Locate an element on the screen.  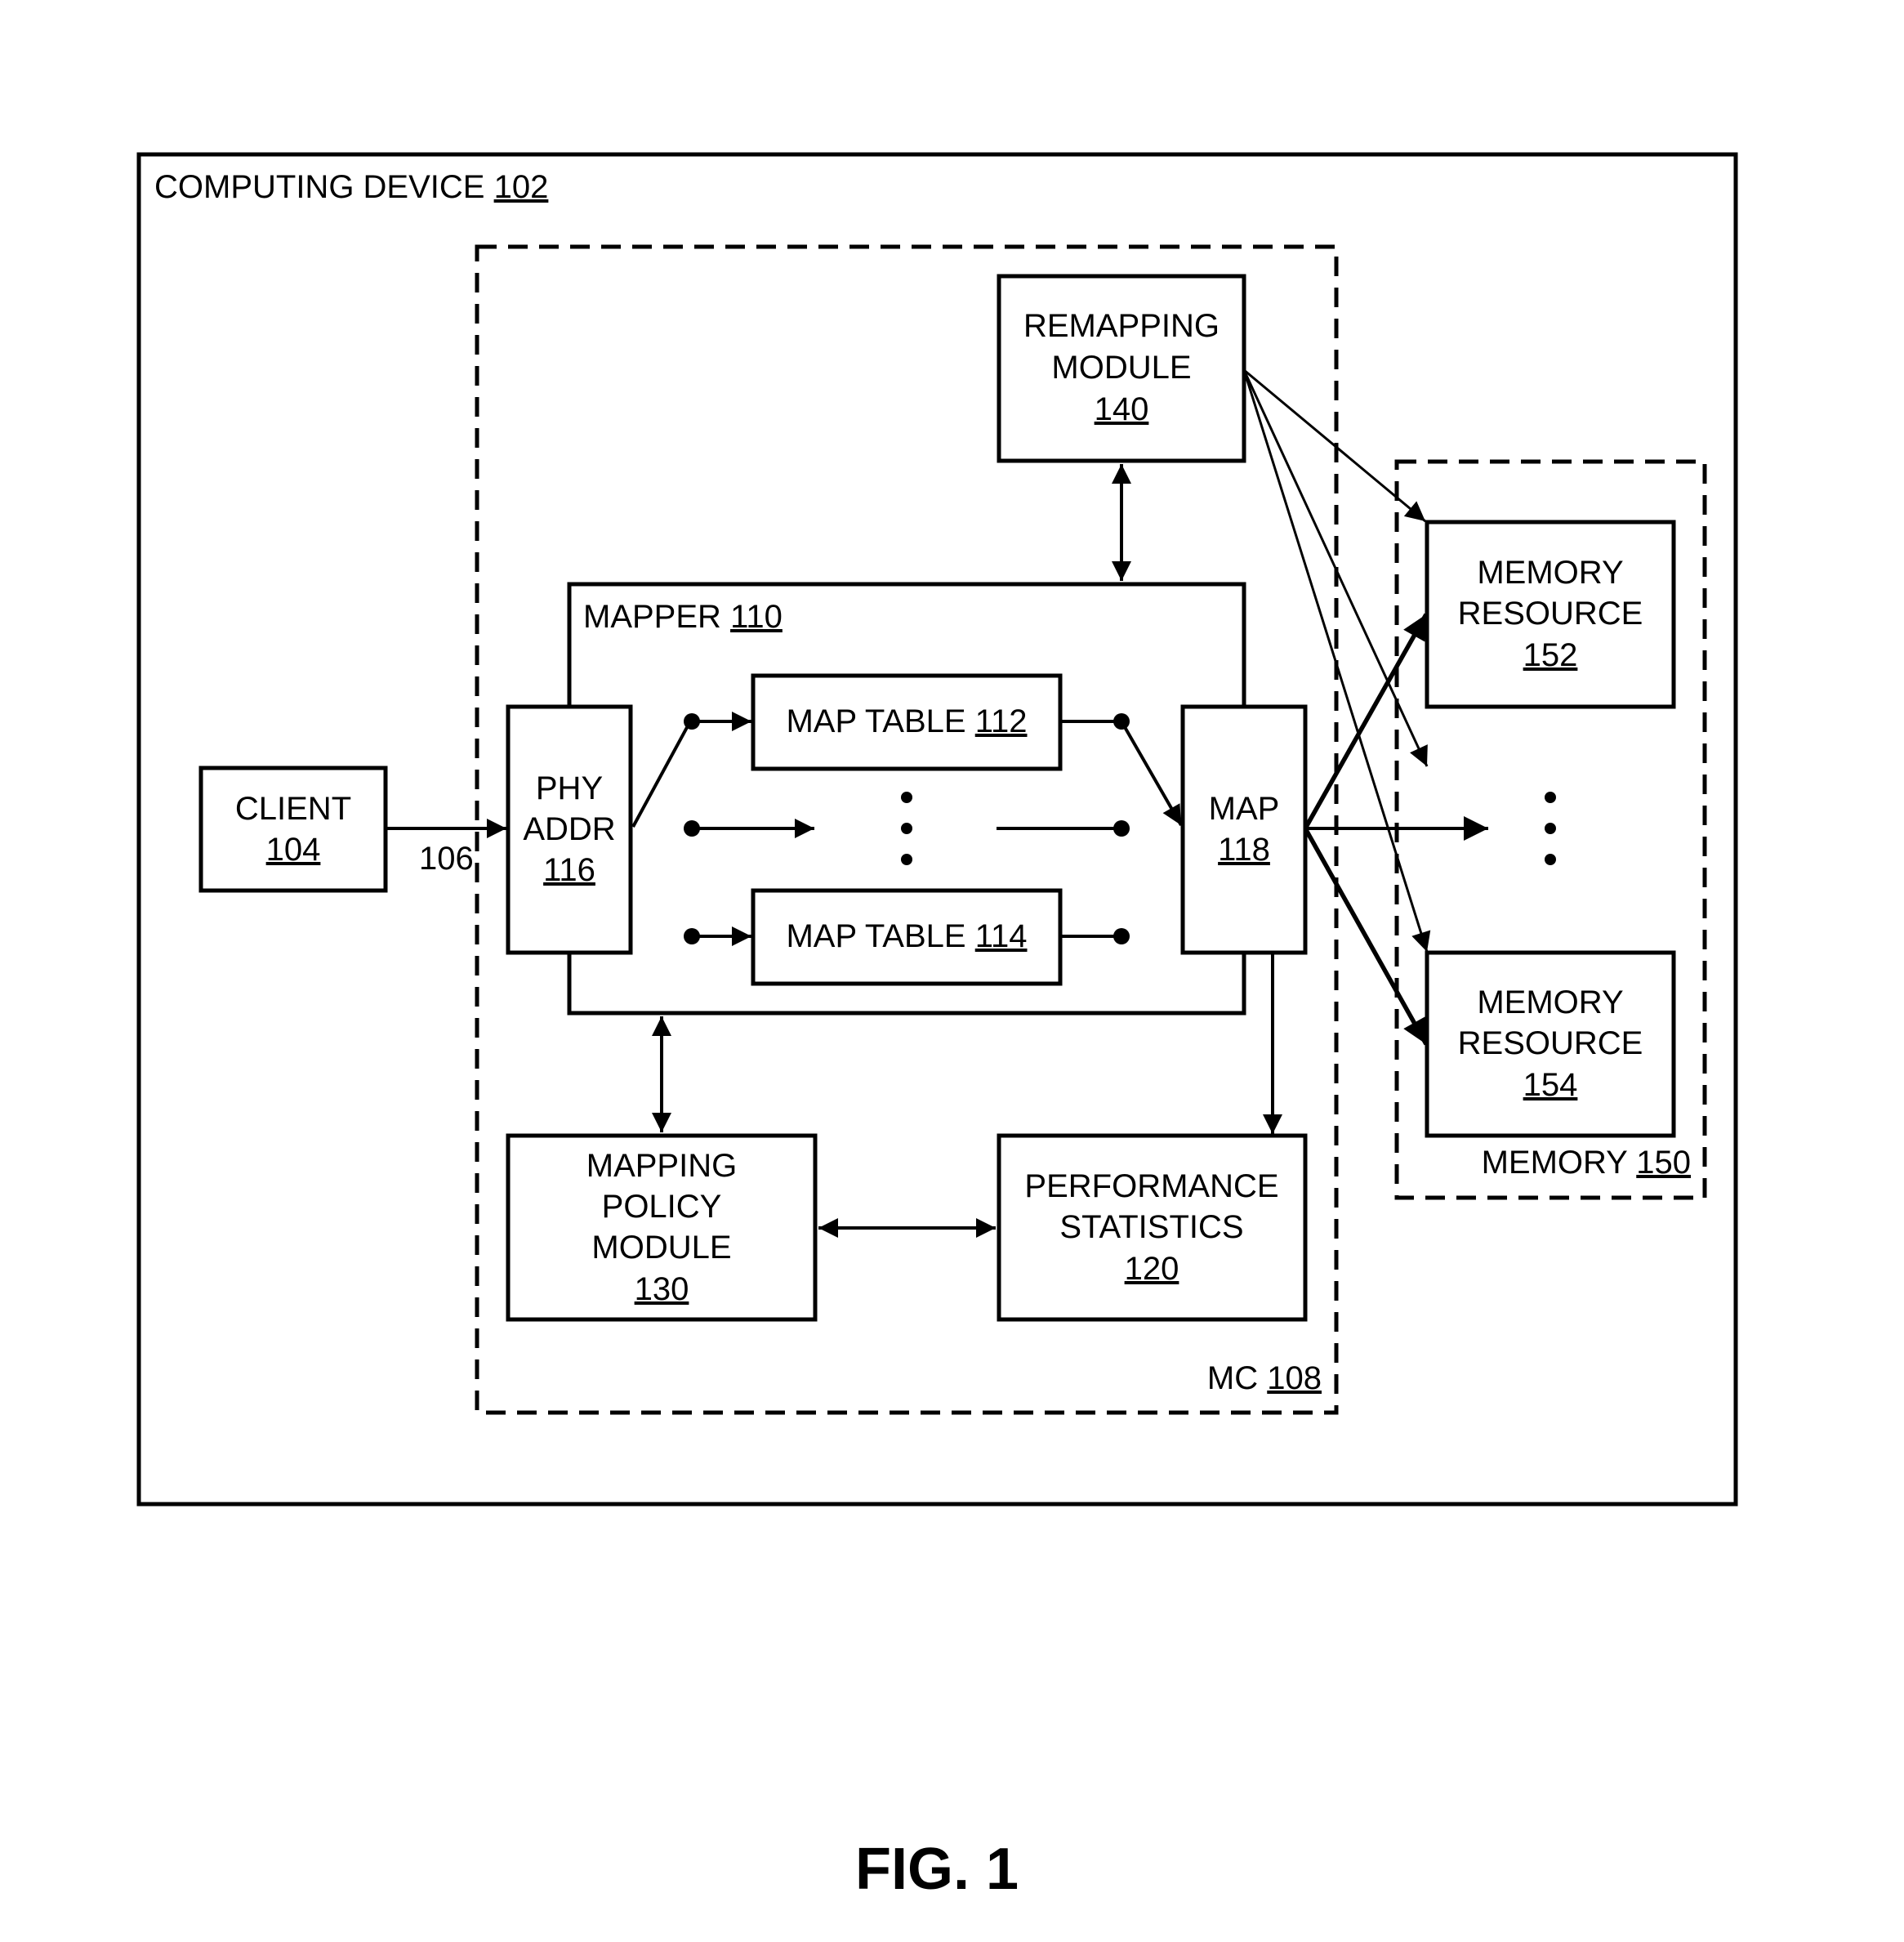
memory-resource-152-line2: RESOURCE is located at coordinates (1550, 614).